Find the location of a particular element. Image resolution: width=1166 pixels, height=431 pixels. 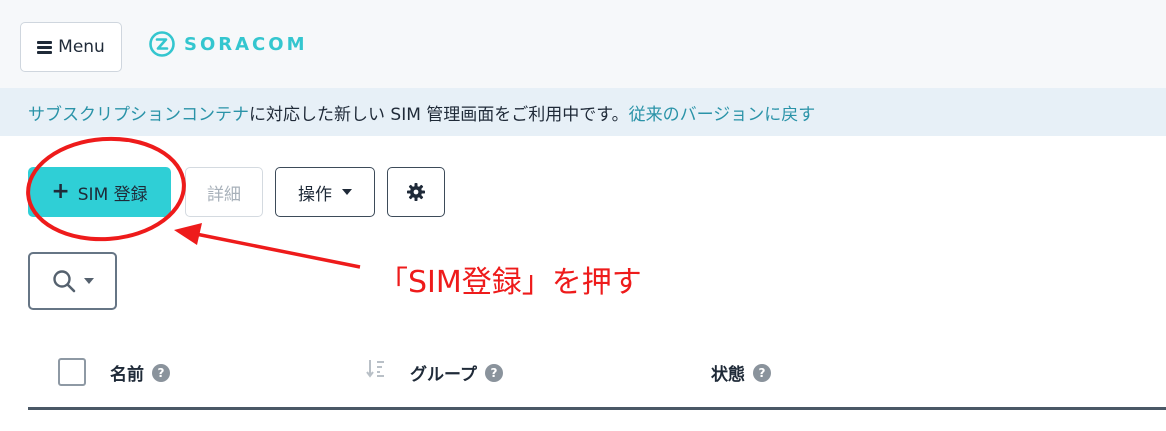

soracom-logo: SORACOM is located at coordinates (227, 44).